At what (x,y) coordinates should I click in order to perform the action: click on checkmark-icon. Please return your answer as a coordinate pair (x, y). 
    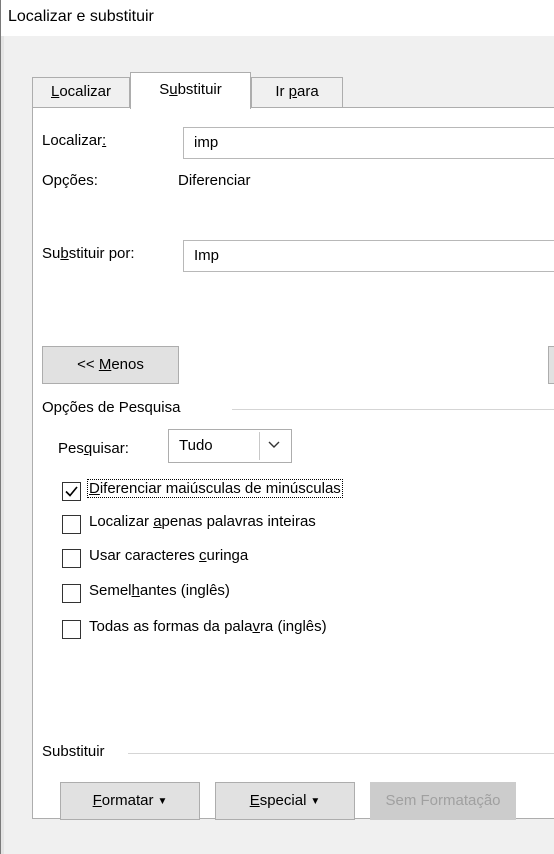
    Looking at the image, I should click on (71, 491).